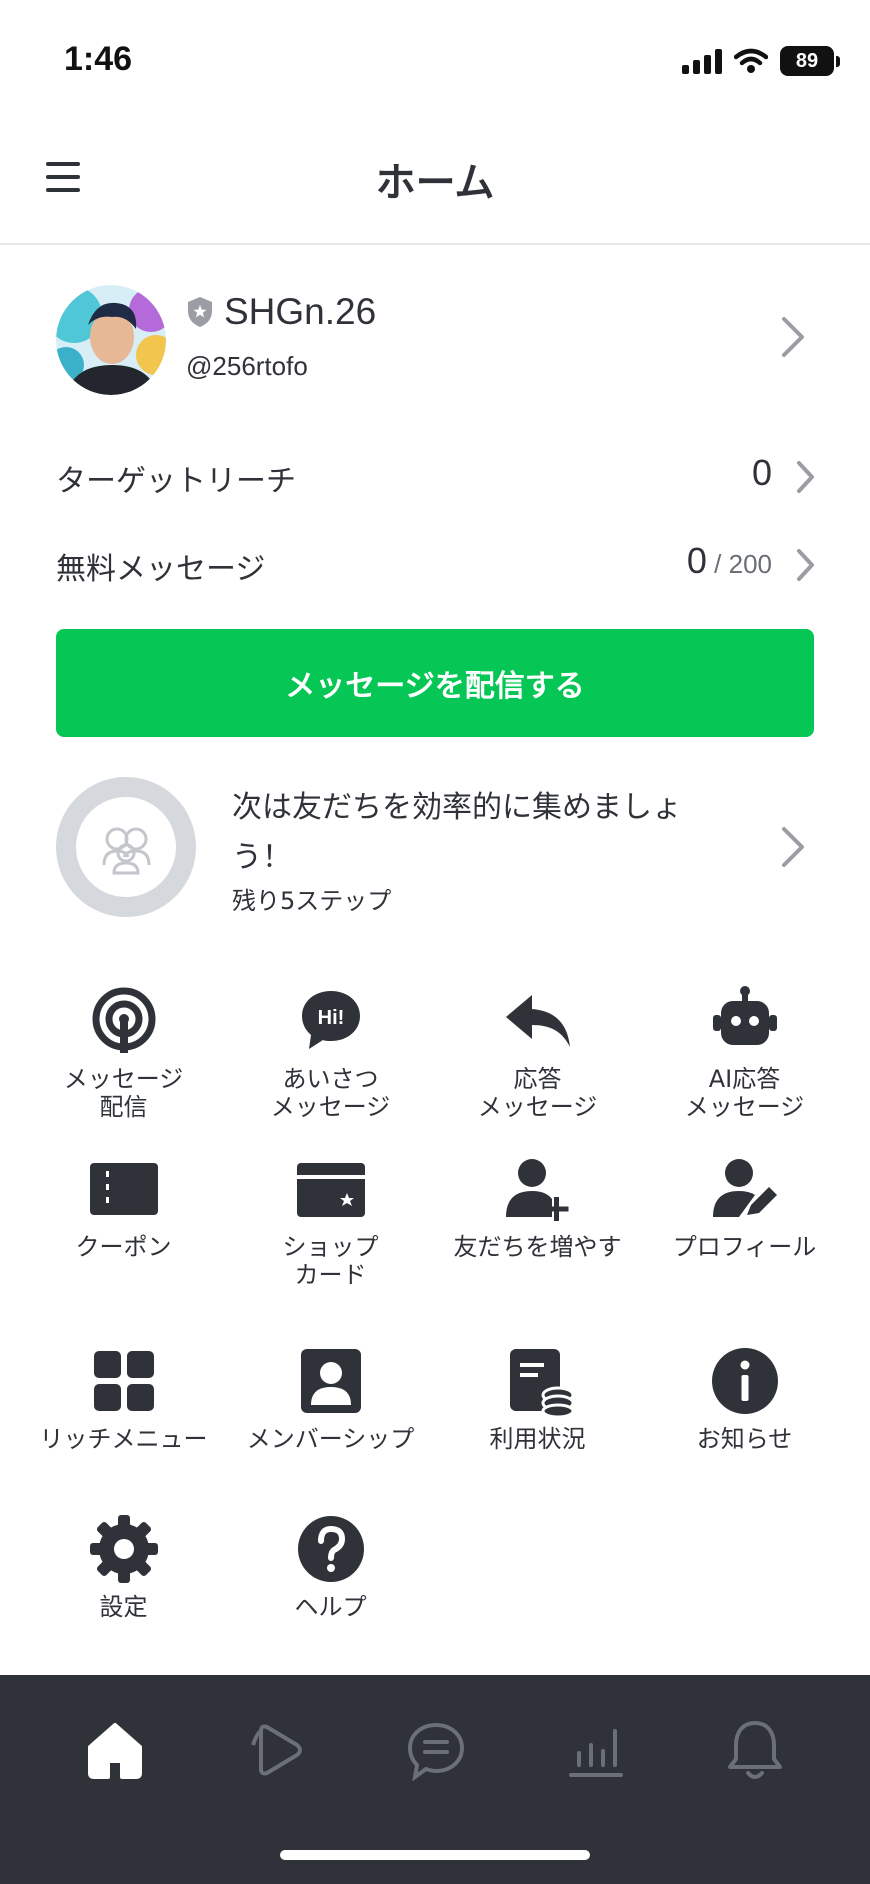 The image size is (870, 1884). Describe the element at coordinates (123, 1549) in the screenshot. I see `gear-icon` at that location.